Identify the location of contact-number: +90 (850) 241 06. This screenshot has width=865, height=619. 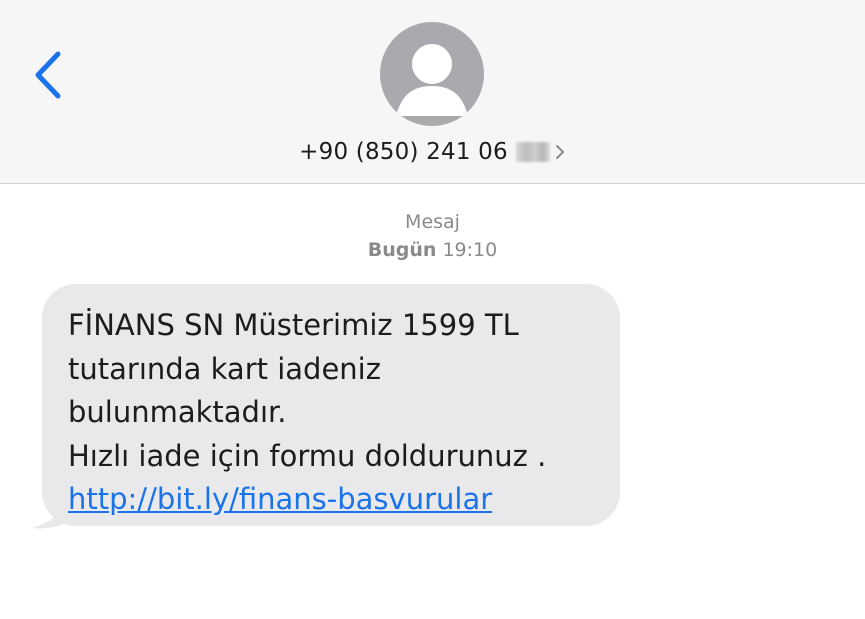
(403, 152).